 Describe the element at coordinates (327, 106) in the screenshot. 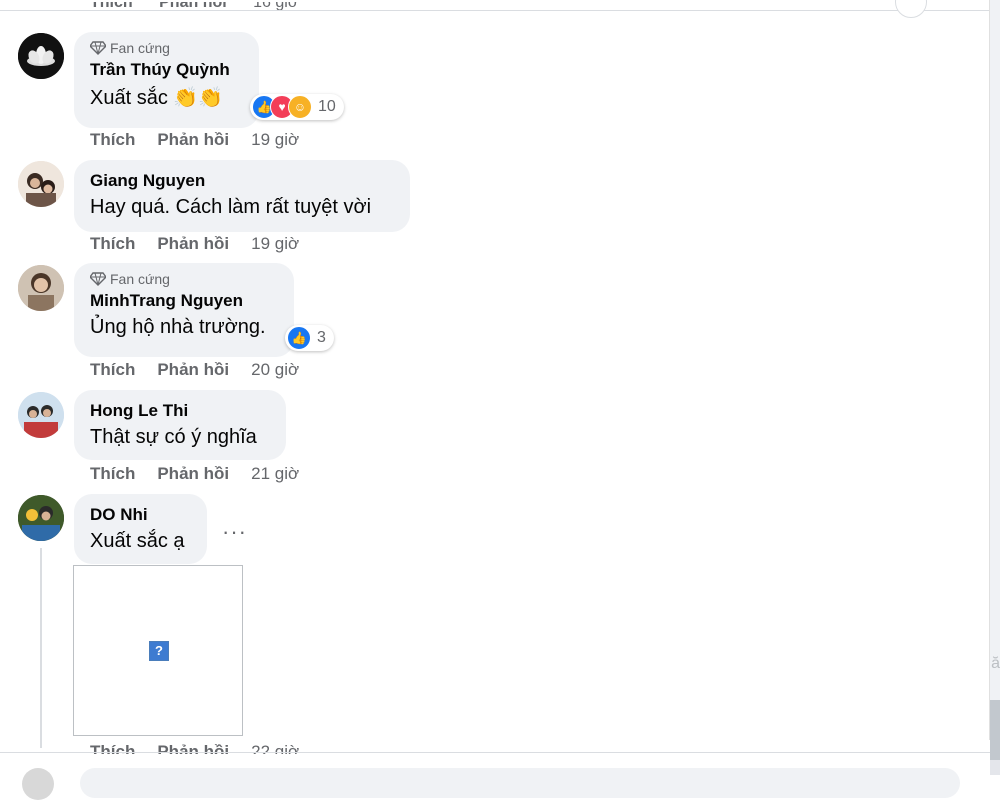

I see `reaction-count: 10` at that location.